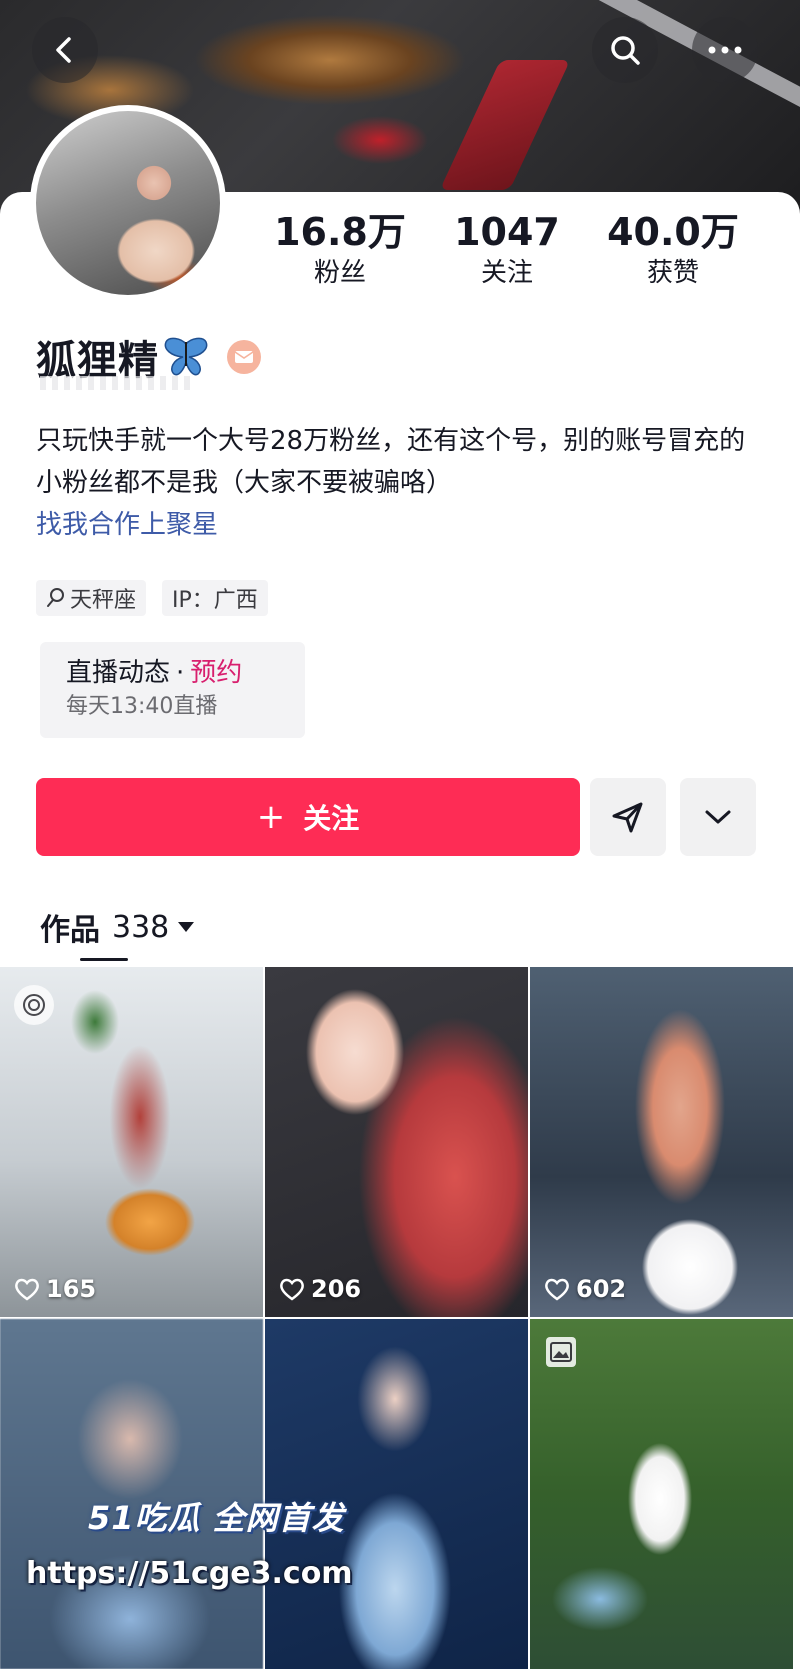 The image size is (800, 1669). I want to click on chevron-left-icon, so click(63, 50).